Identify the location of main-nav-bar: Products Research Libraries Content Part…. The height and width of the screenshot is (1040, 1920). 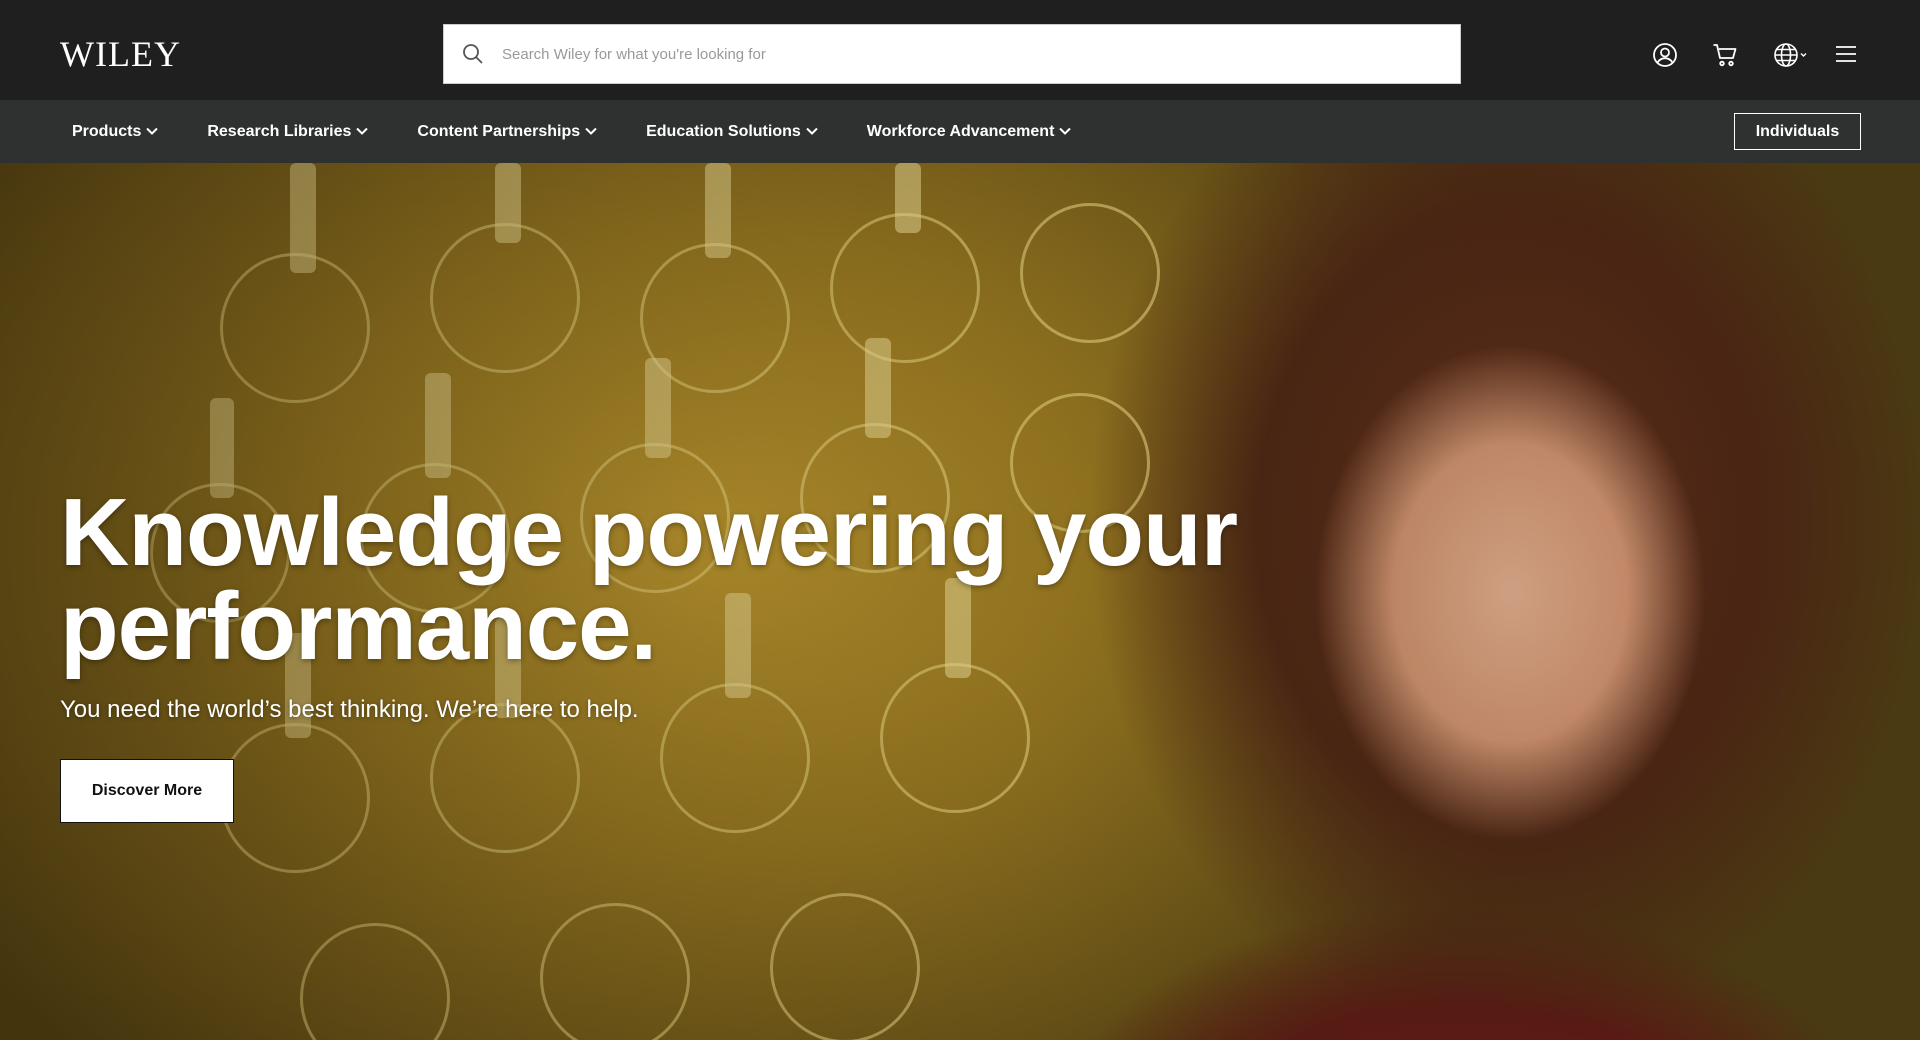
(960, 131).